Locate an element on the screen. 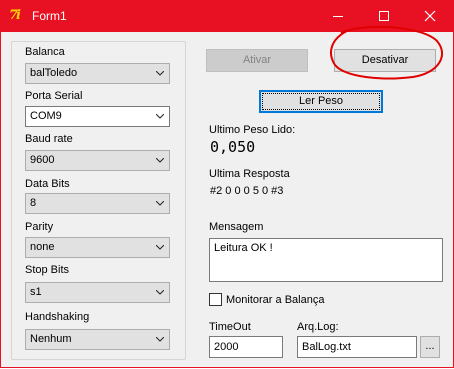 The image size is (454, 369). ler-peso-button: Ler Peso is located at coordinates (321, 101).